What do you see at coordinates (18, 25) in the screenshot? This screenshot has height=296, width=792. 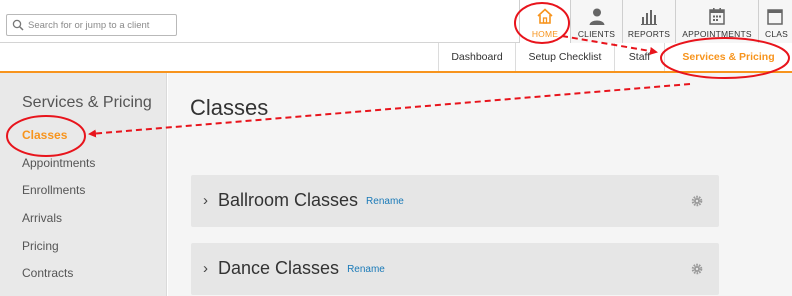 I see `search-icon` at bounding box center [18, 25].